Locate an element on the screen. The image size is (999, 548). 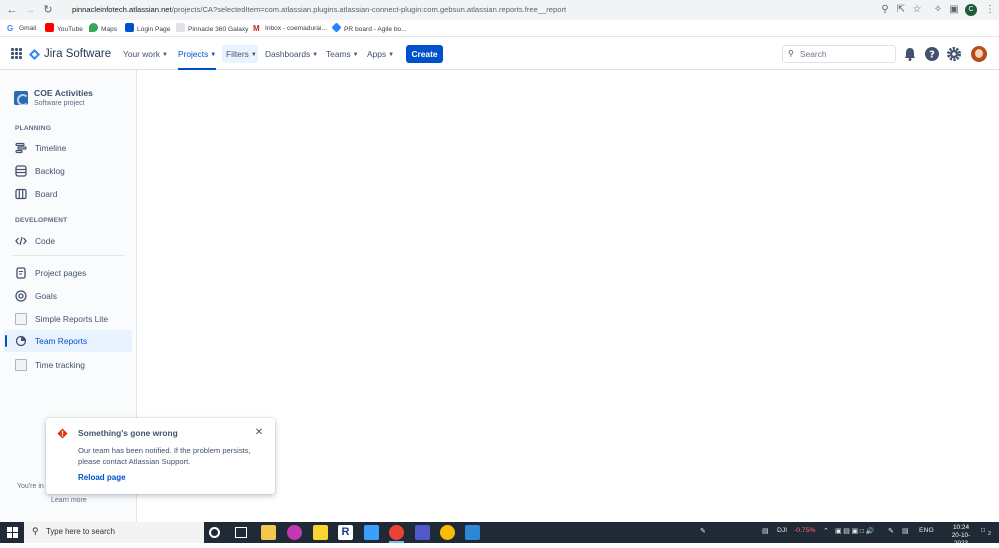
nav-teams: Teams ▼ is located at coordinates (342, 54).